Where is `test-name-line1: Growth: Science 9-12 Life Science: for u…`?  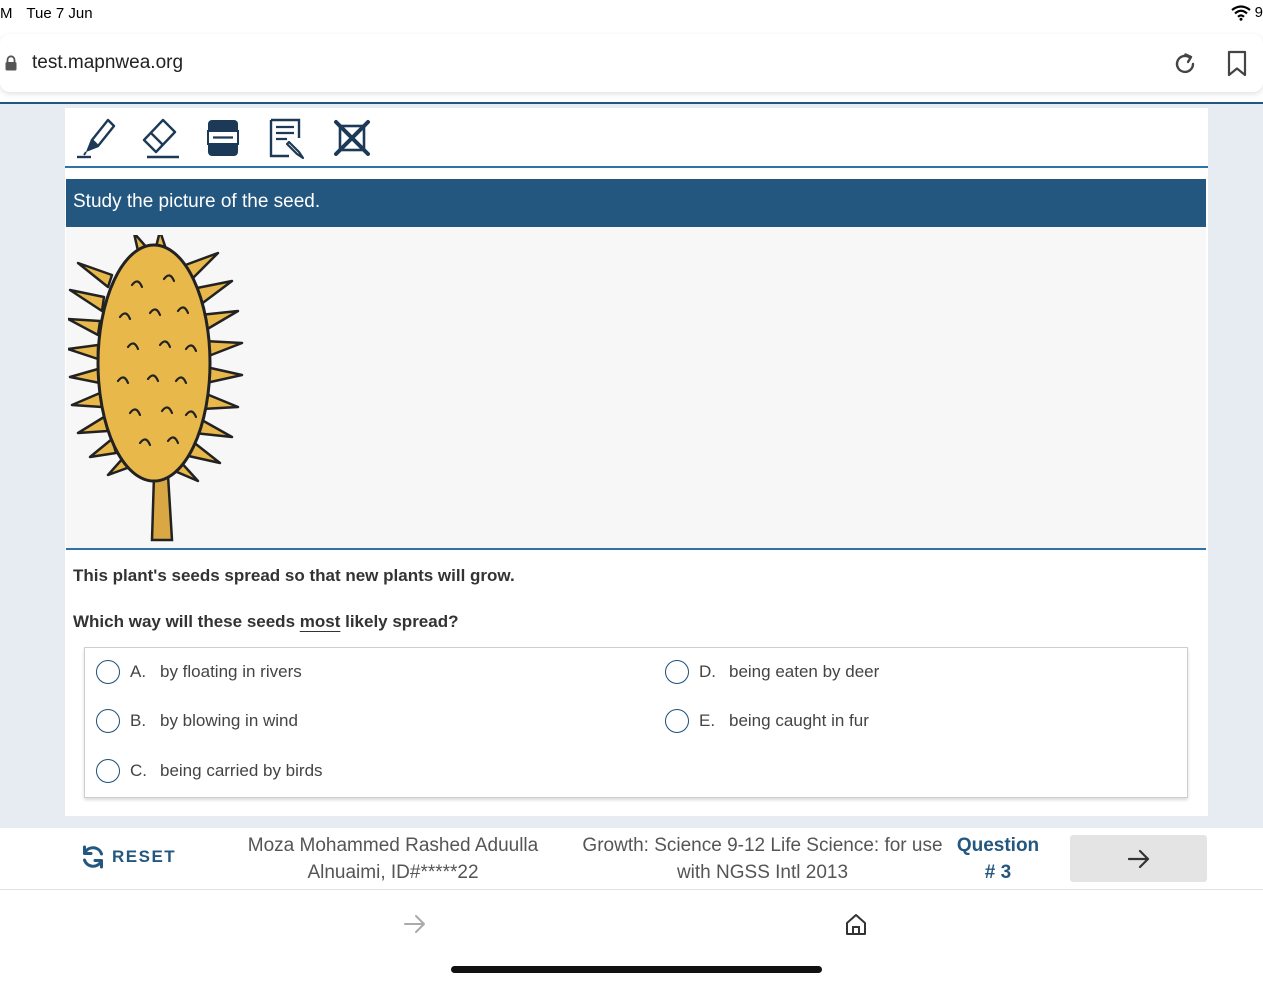
test-name-line1: Growth: Science 9-12 Life Science: for u… is located at coordinates (762, 845).